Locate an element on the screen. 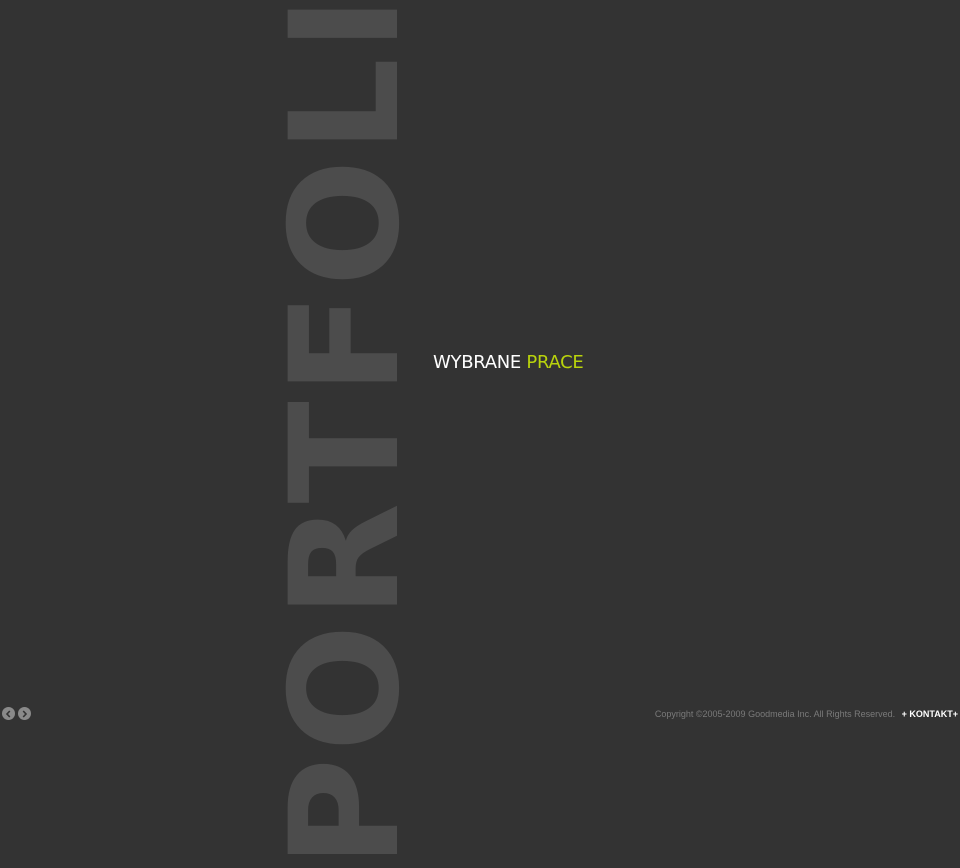 Image resolution: width=960 pixels, height=868 pixels. next-button is located at coordinates (24, 713).